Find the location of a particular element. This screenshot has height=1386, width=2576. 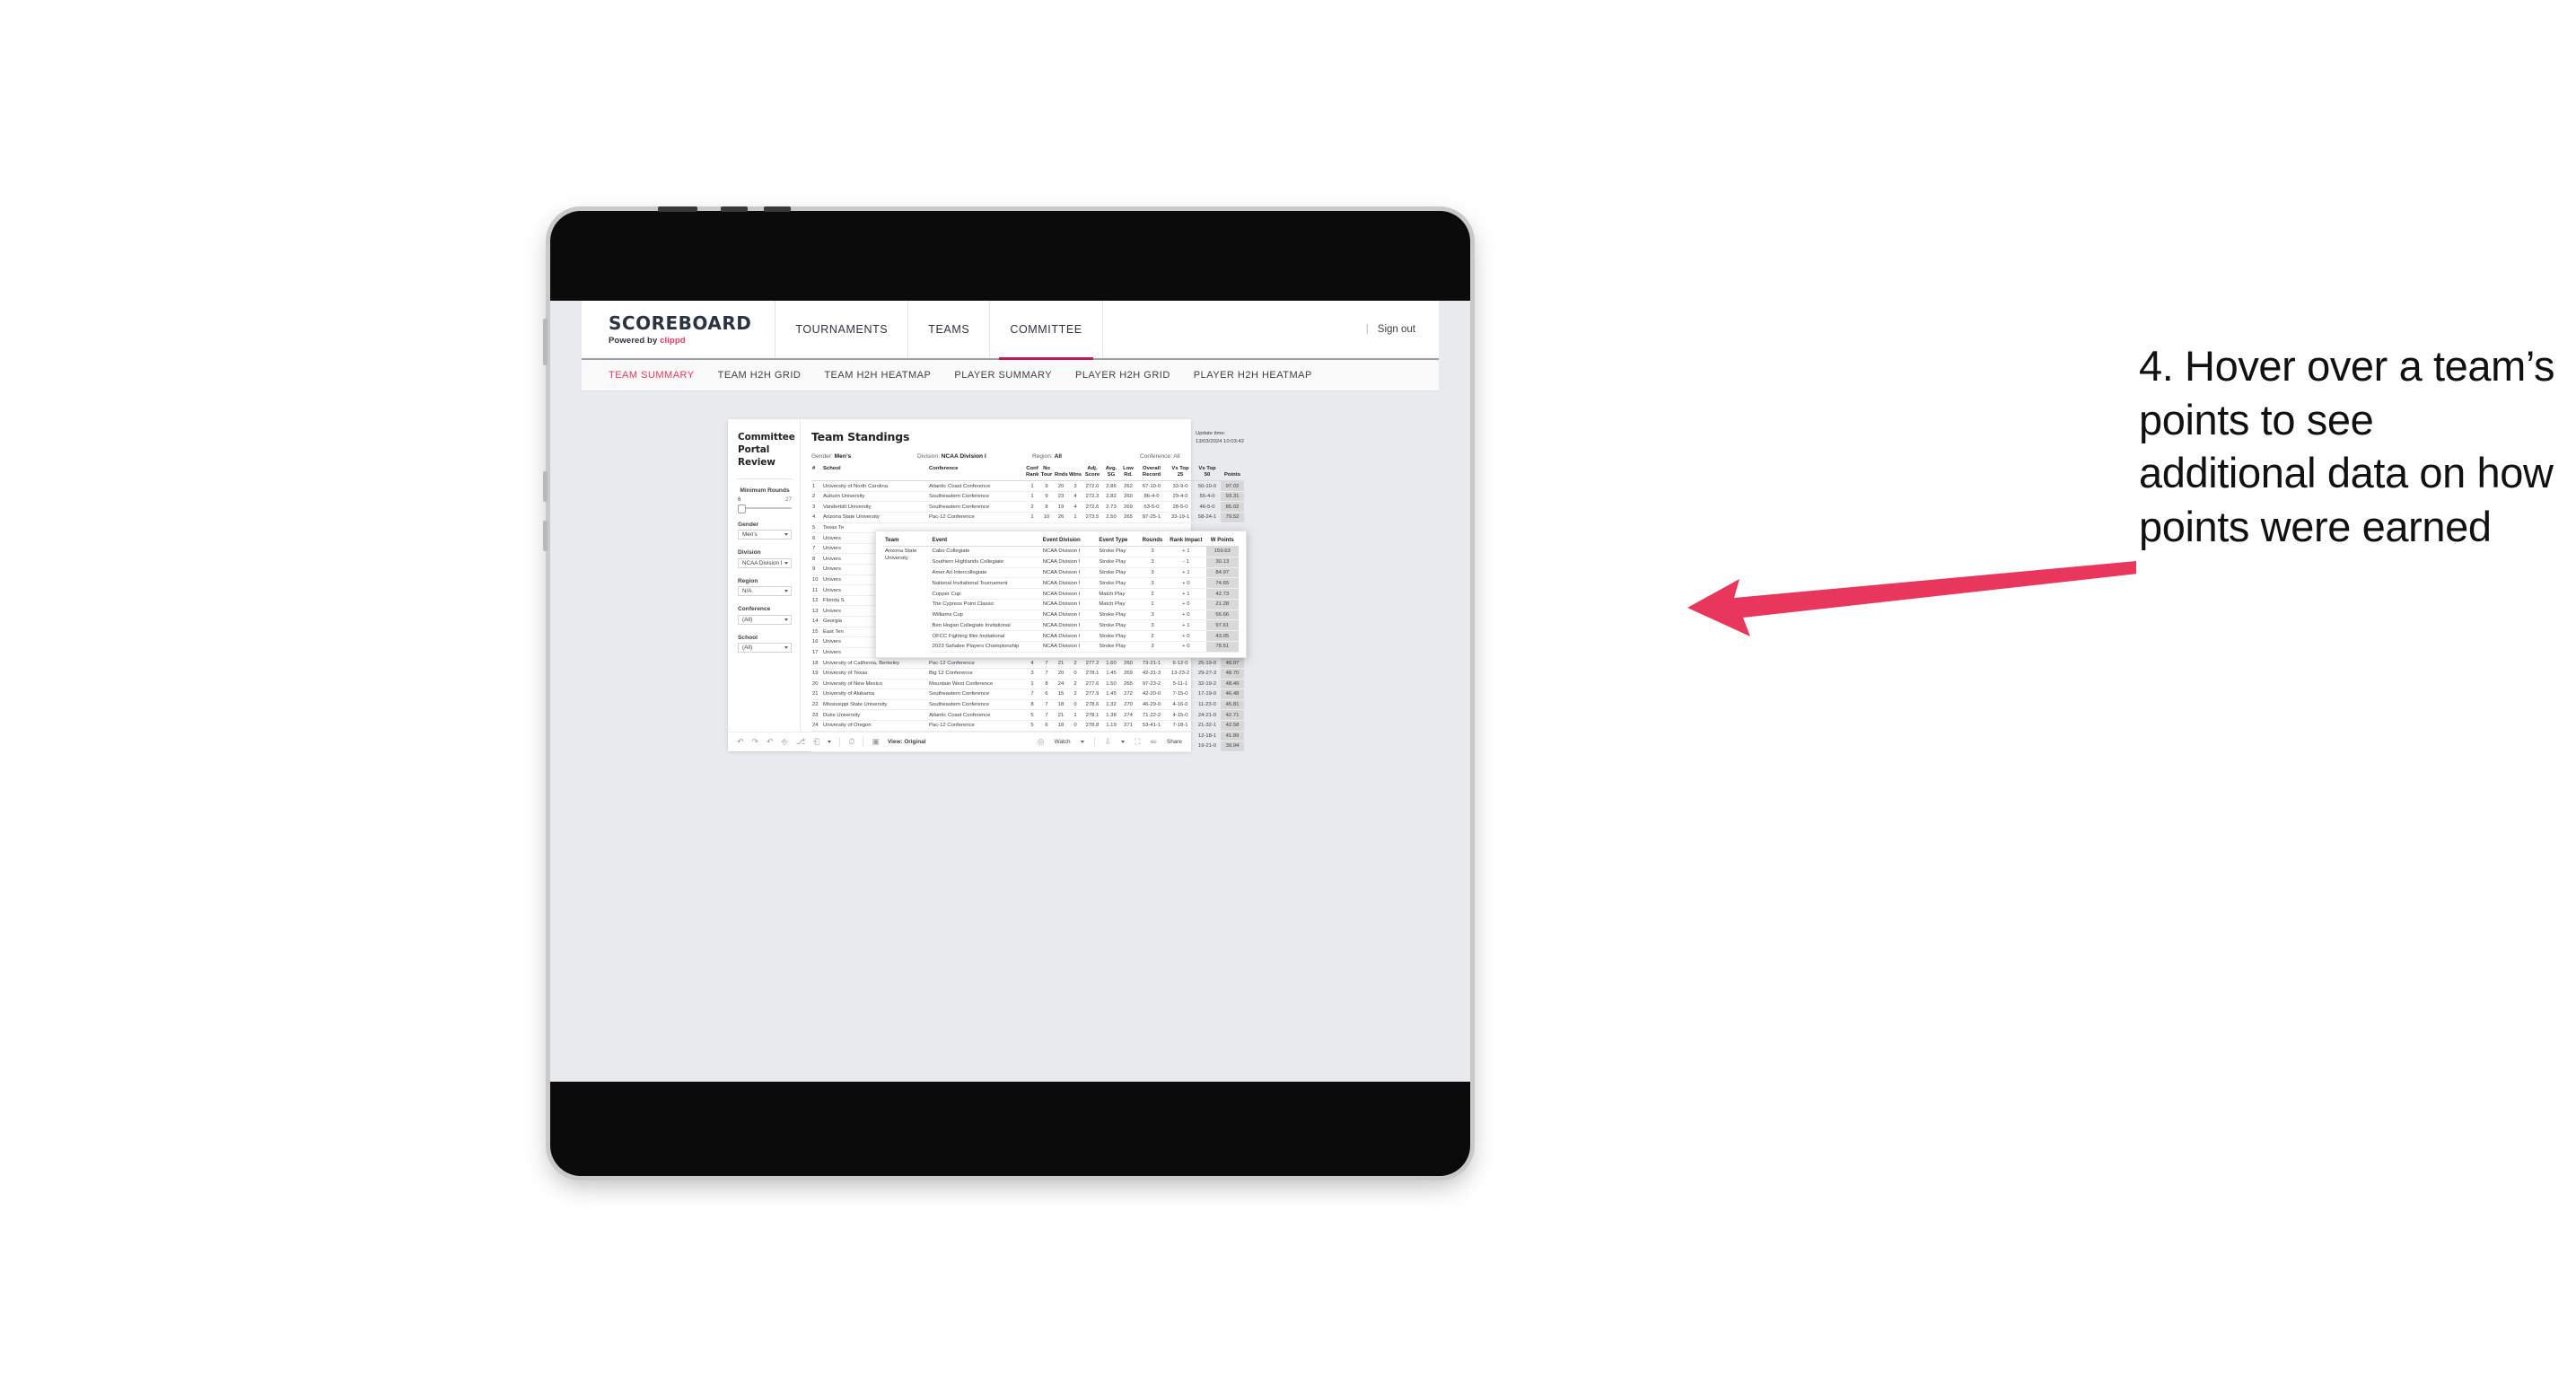

column-header-points: Points is located at coordinates (1232, 473).